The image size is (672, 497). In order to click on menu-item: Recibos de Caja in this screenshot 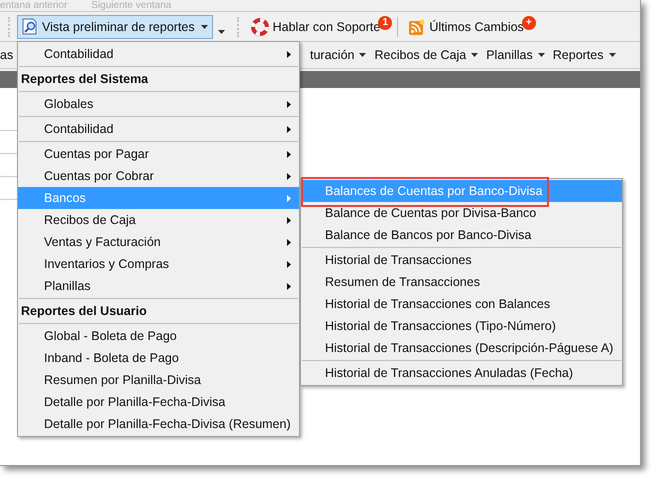, I will do `click(158, 220)`.